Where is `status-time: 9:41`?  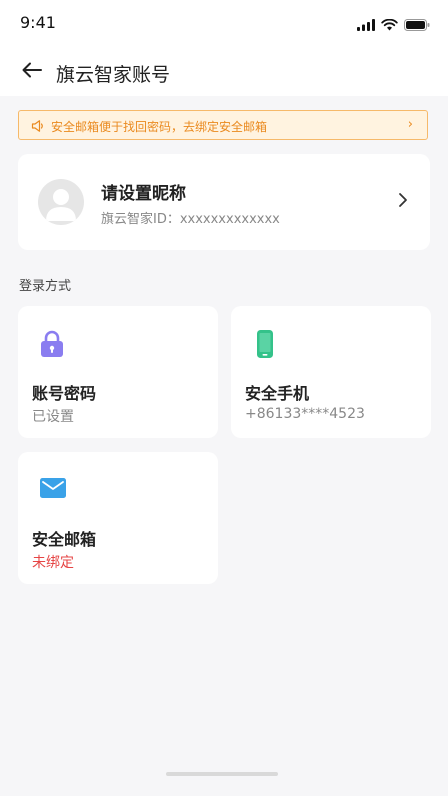 status-time: 9:41 is located at coordinates (38, 22).